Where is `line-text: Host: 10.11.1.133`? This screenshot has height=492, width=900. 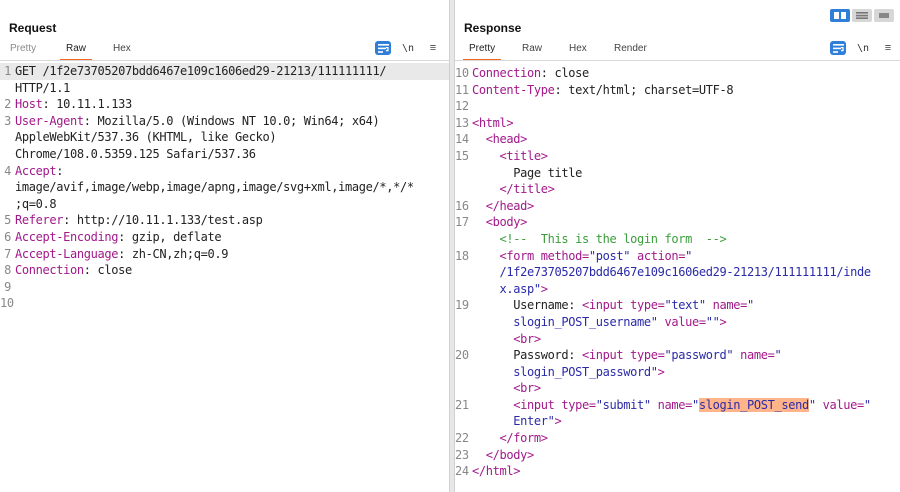 line-text: Host: 10.11.1.133 is located at coordinates (232, 104).